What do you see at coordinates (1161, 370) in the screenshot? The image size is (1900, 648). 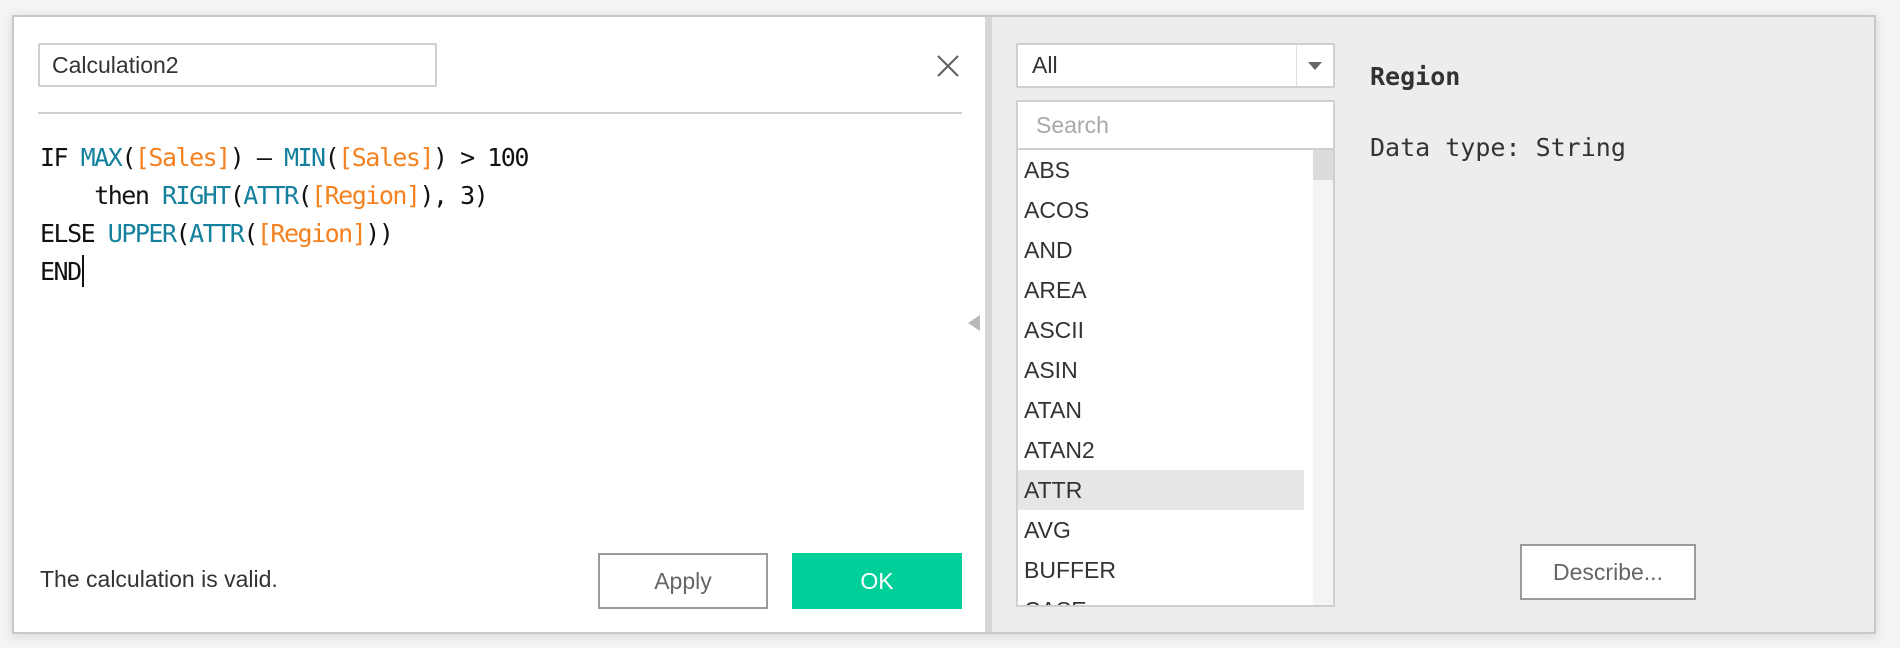 I see `function-list-item: ASIN` at bounding box center [1161, 370].